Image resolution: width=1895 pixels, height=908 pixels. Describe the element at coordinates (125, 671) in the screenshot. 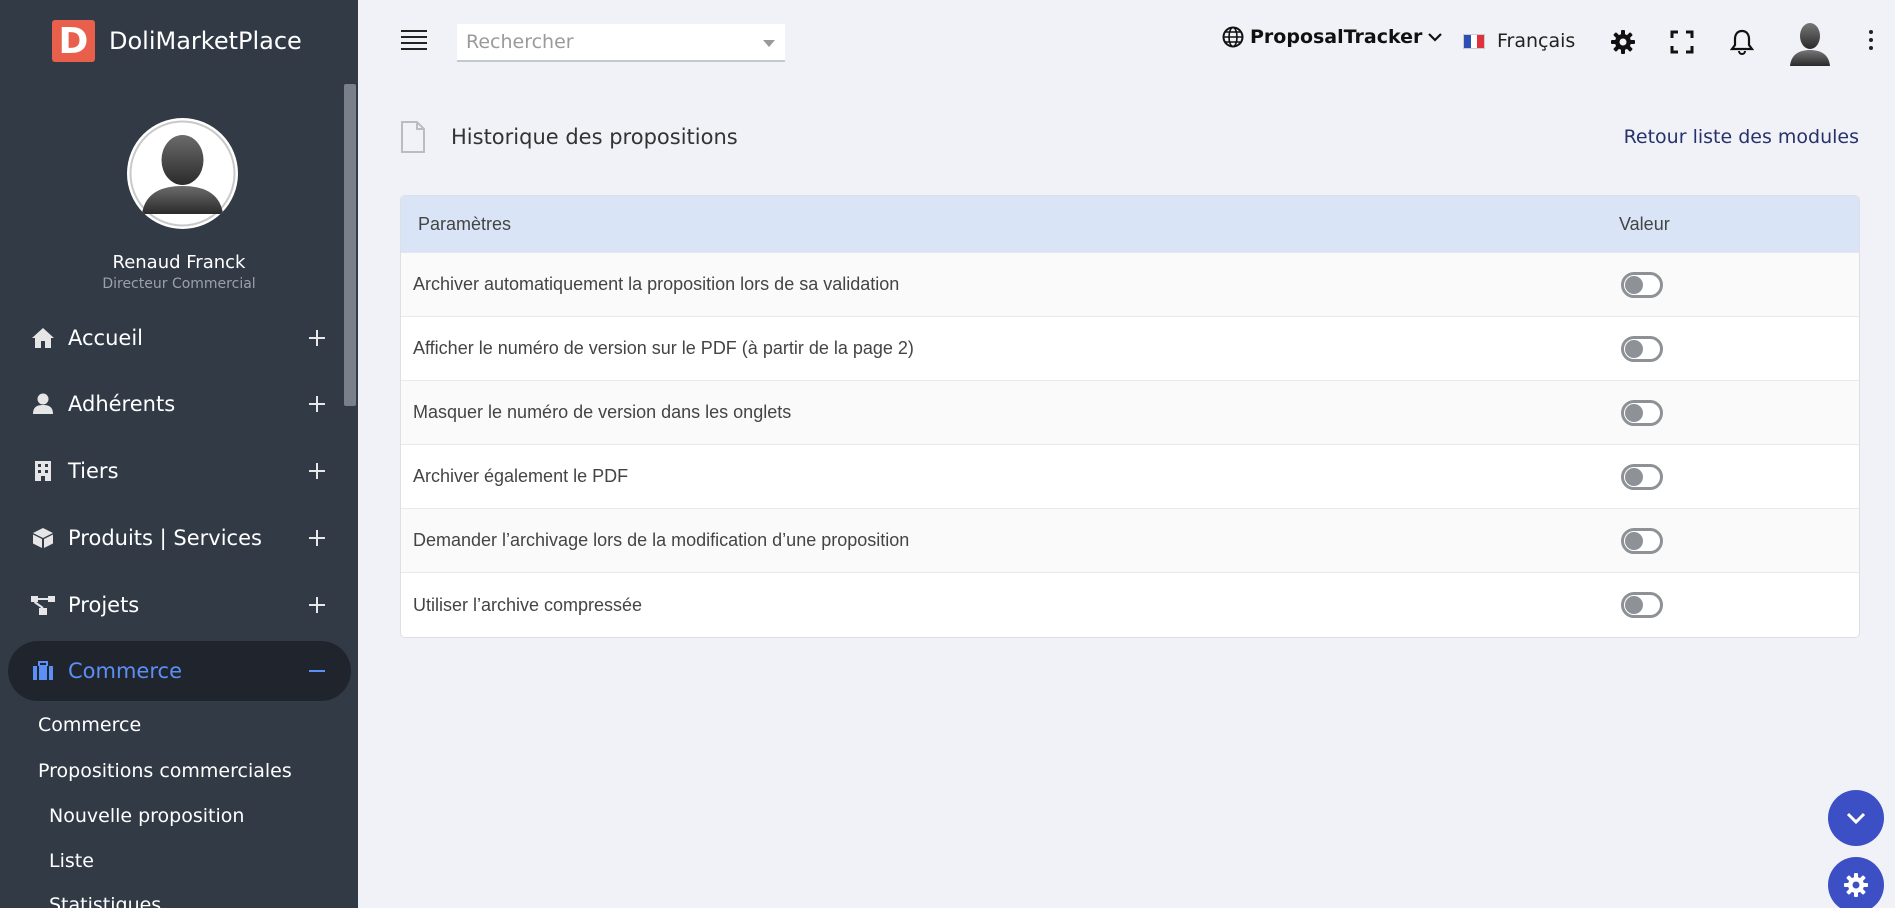

I see `nav-label: Commerce` at that location.